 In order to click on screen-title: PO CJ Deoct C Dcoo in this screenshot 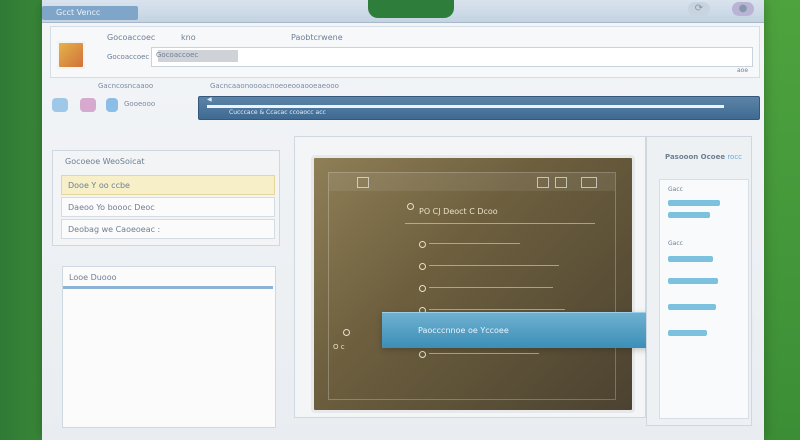, I will do `click(458, 211)`.